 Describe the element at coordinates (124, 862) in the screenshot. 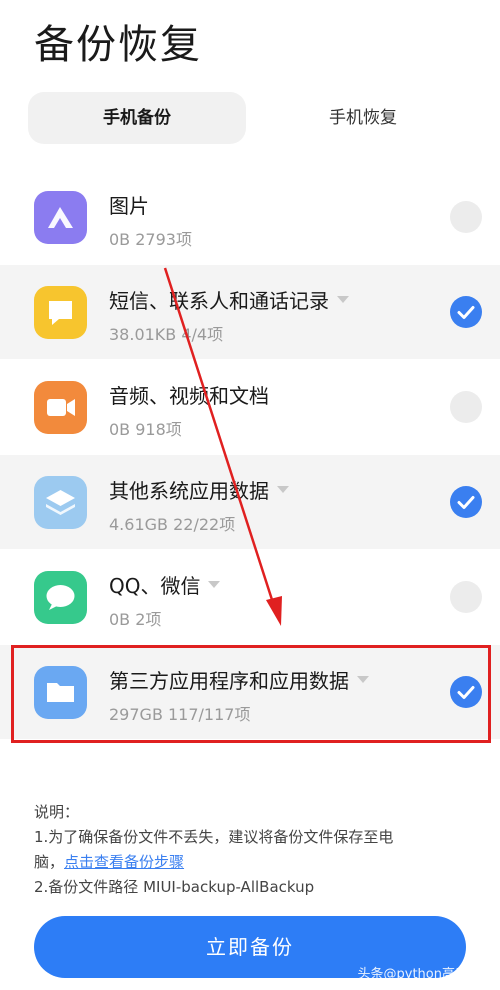

I see `backup-steps-link: 点击查看备份步骤` at that location.